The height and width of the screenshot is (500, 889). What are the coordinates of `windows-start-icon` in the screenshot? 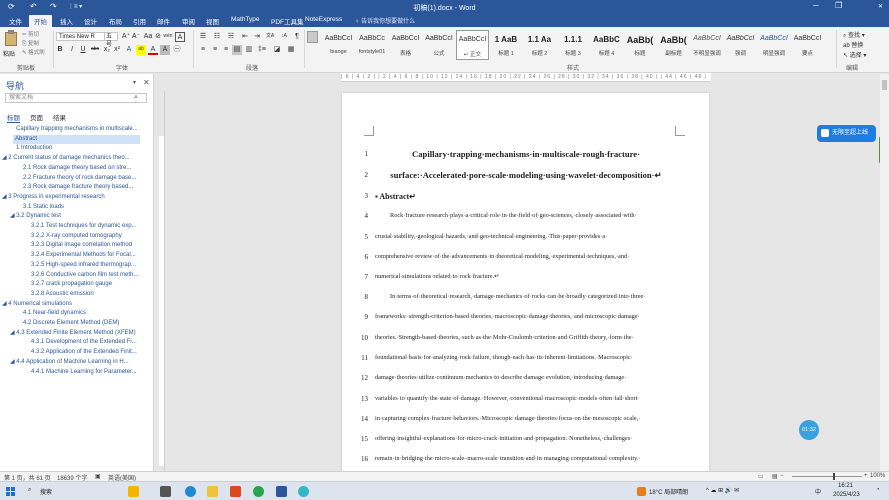 It's located at (10, 491).